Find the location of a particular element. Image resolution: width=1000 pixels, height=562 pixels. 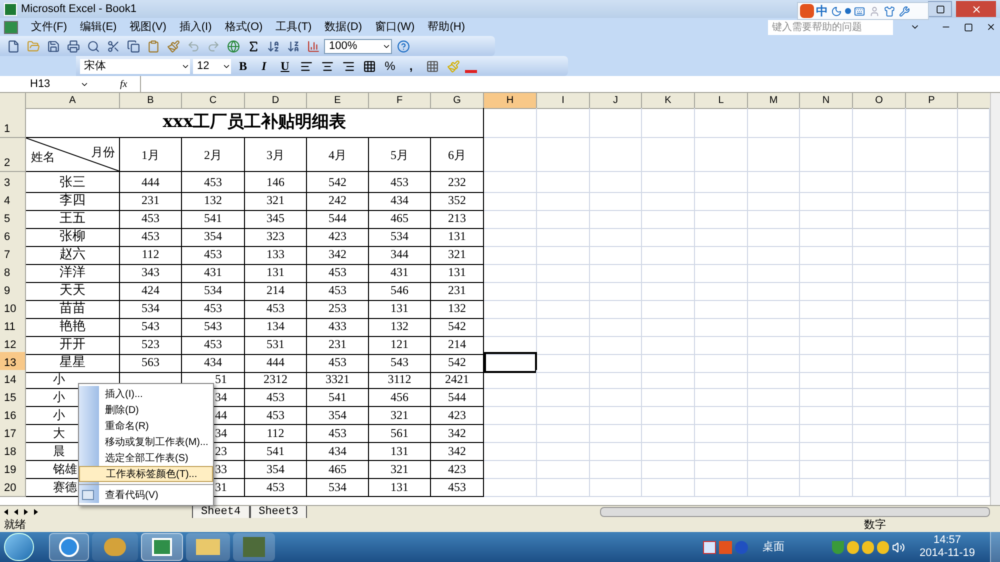

row-header: 19 is located at coordinates (13, 469).